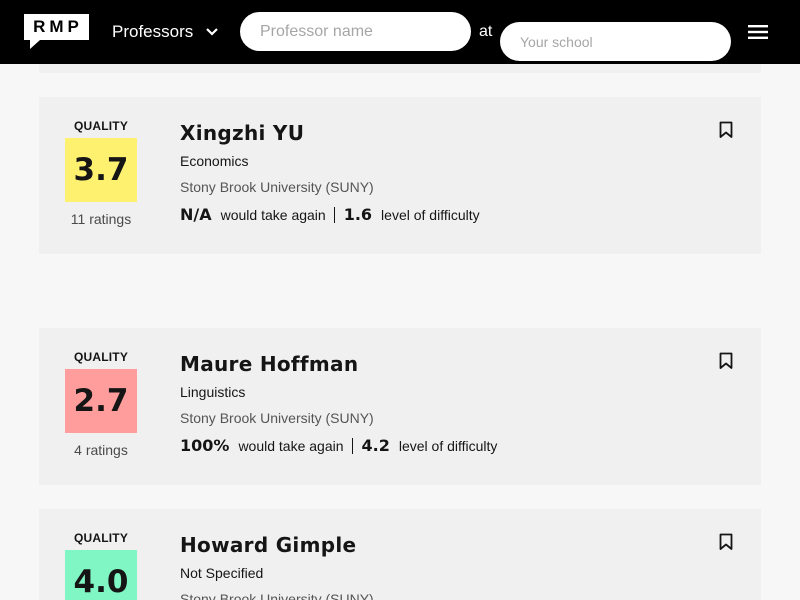 Image resolution: width=800 pixels, height=600 pixels. I want to click on top-nav-bar: RMP Professors at, so click(400, 32).